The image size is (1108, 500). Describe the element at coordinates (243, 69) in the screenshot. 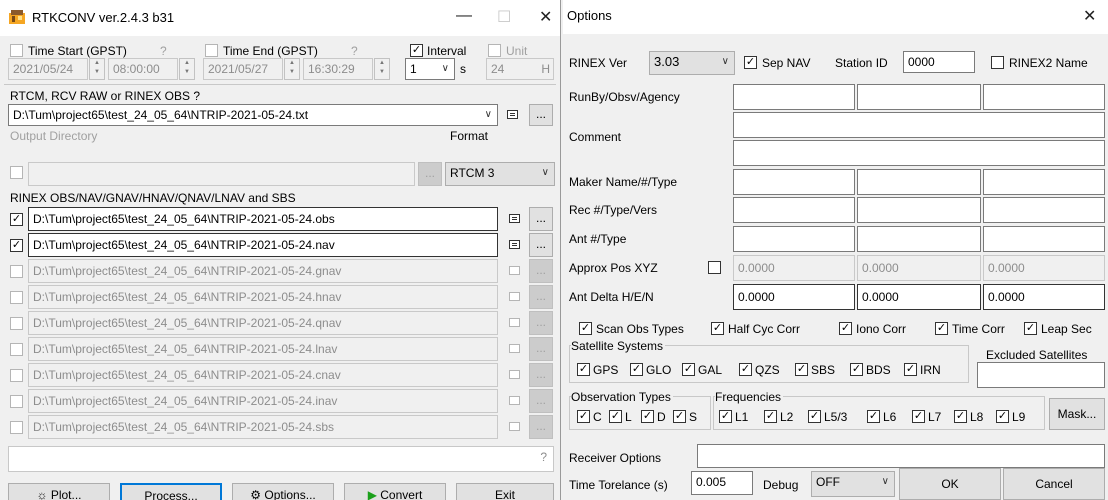

I see `time-end-date: 2021/05/27` at that location.